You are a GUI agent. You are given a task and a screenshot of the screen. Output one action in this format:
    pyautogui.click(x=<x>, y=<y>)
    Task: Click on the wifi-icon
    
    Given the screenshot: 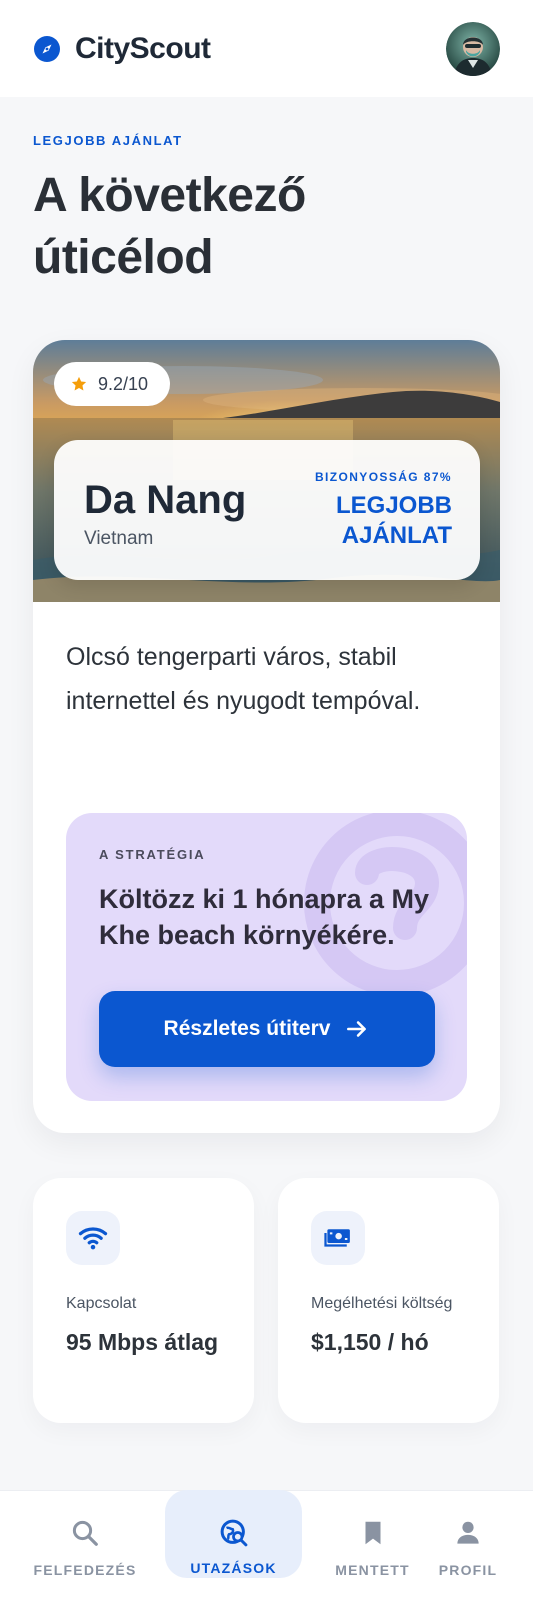 What is the action you would take?
    pyautogui.click(x=93, y=1238)
    